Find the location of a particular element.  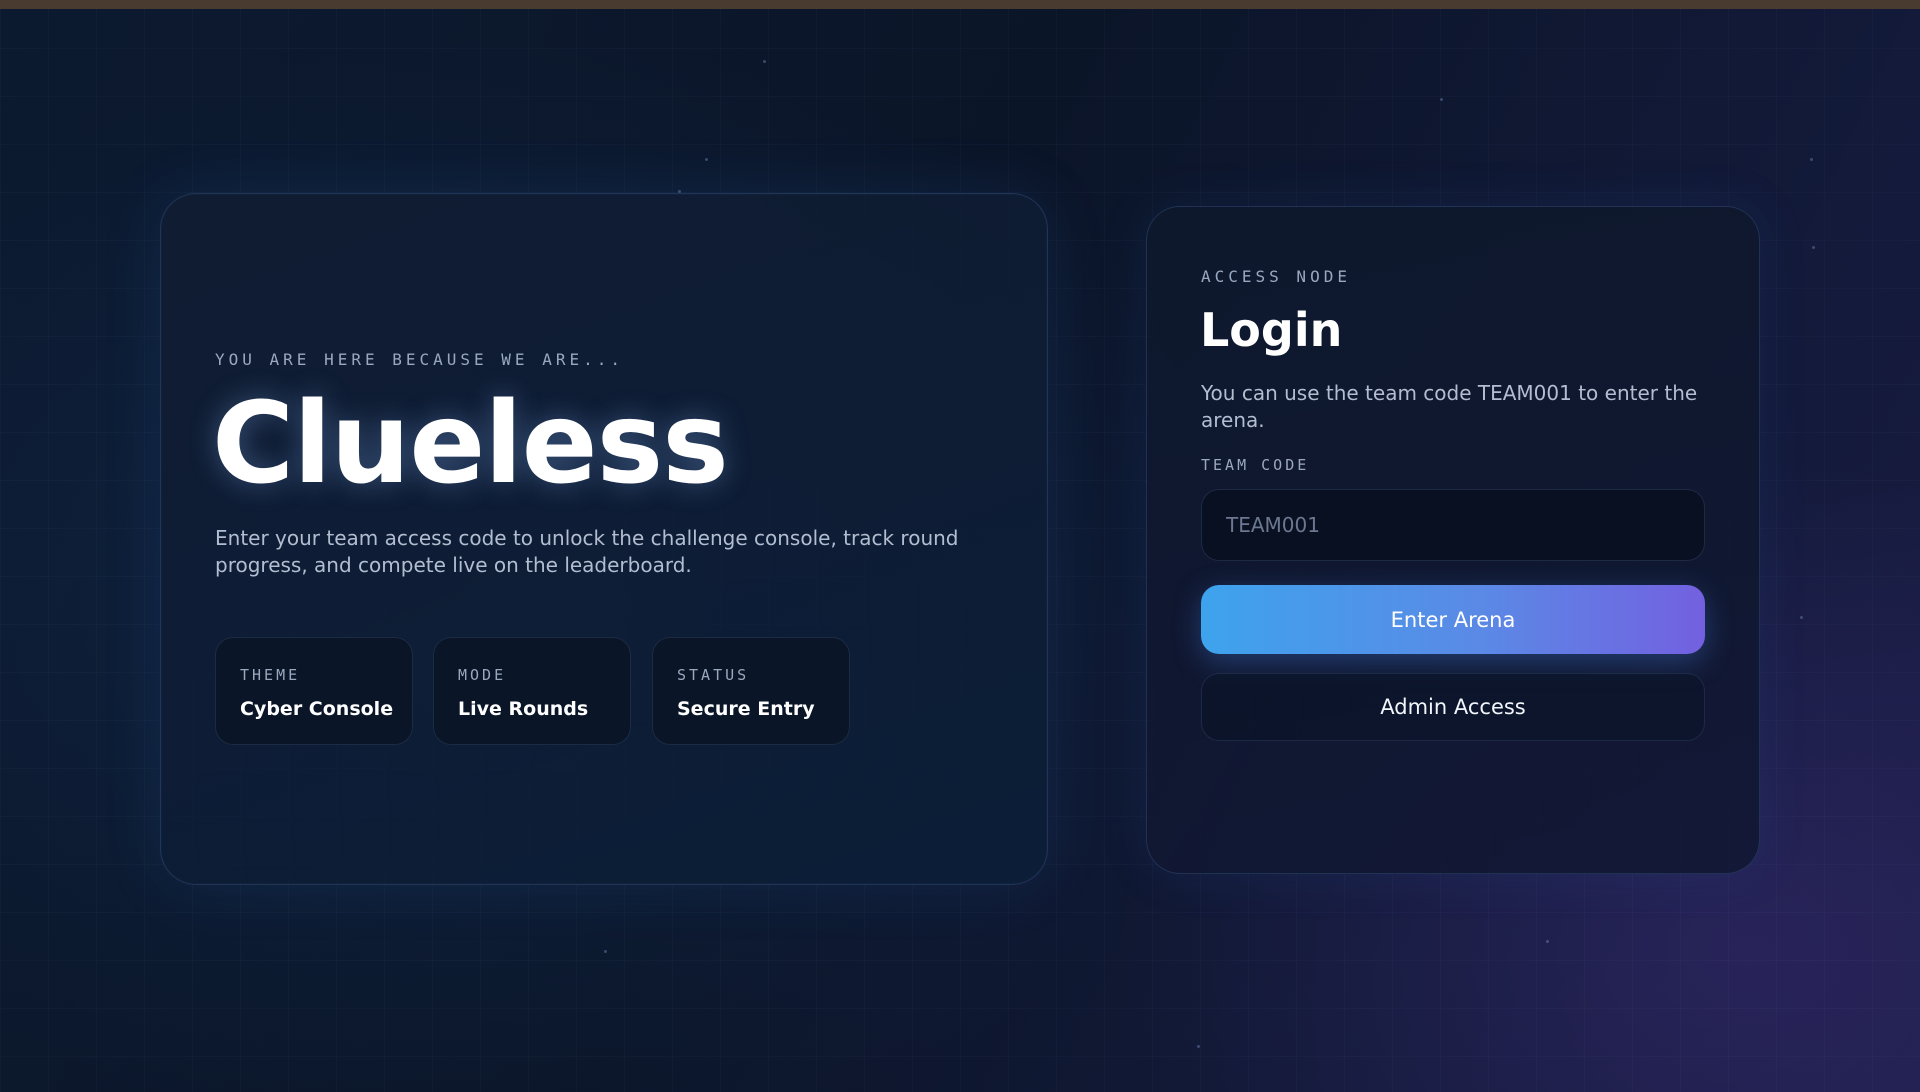

team-code-input is located at coordinates (1453, 525).